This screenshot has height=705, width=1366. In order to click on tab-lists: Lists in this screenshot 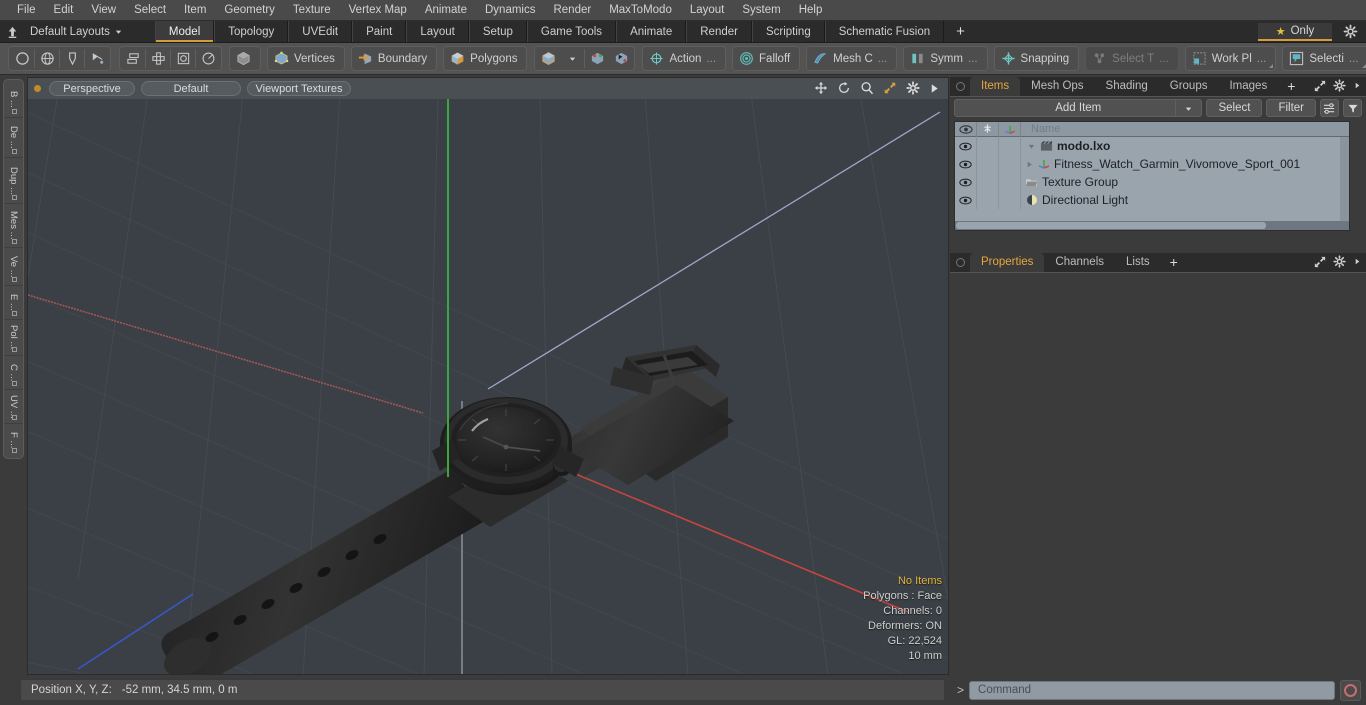, I will do `click(1138, 262)`.